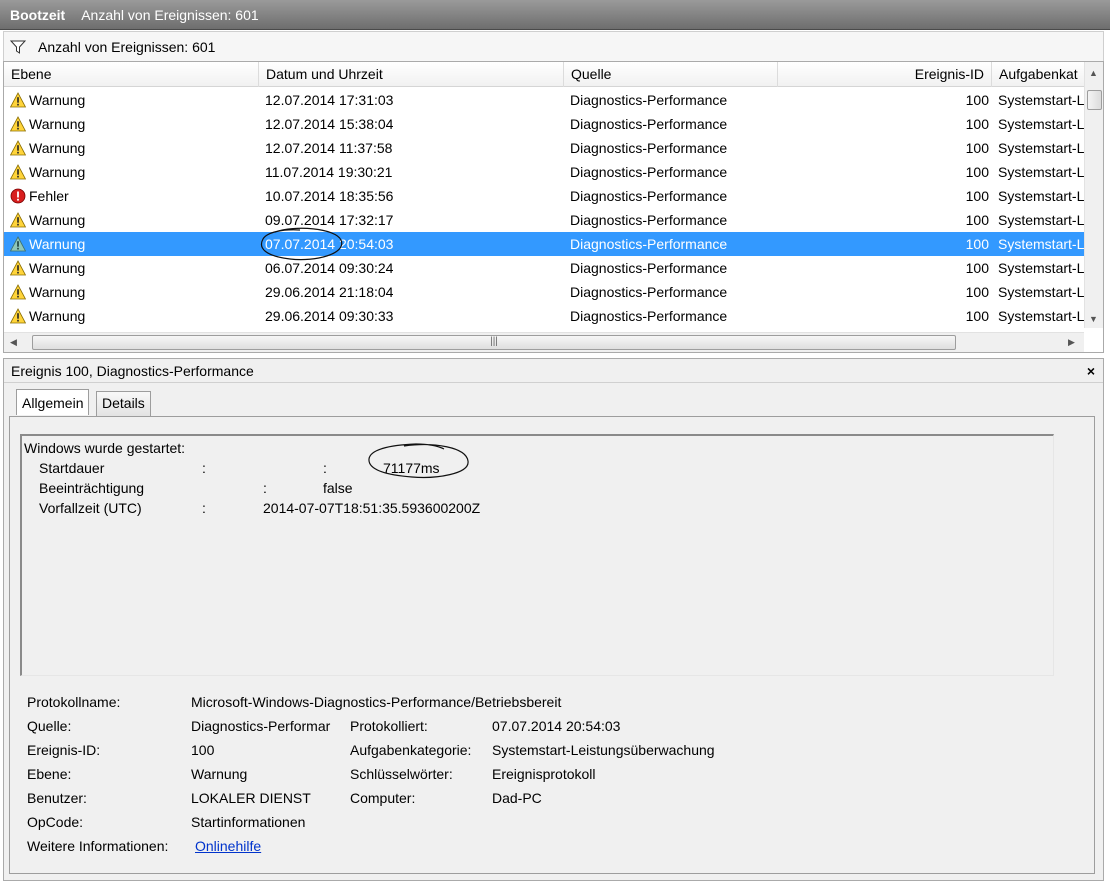 This screenshot has height=893, width=1110. I want to click on tab-allgemein: Allgemein, so click(53, 402).